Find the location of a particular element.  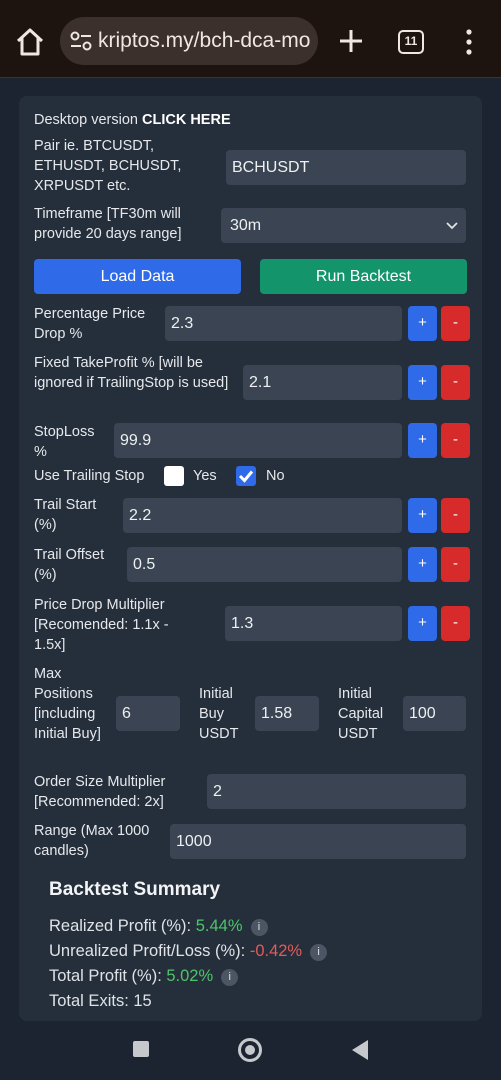

load-data-button: Load Data is located at coordinates (137, 276).